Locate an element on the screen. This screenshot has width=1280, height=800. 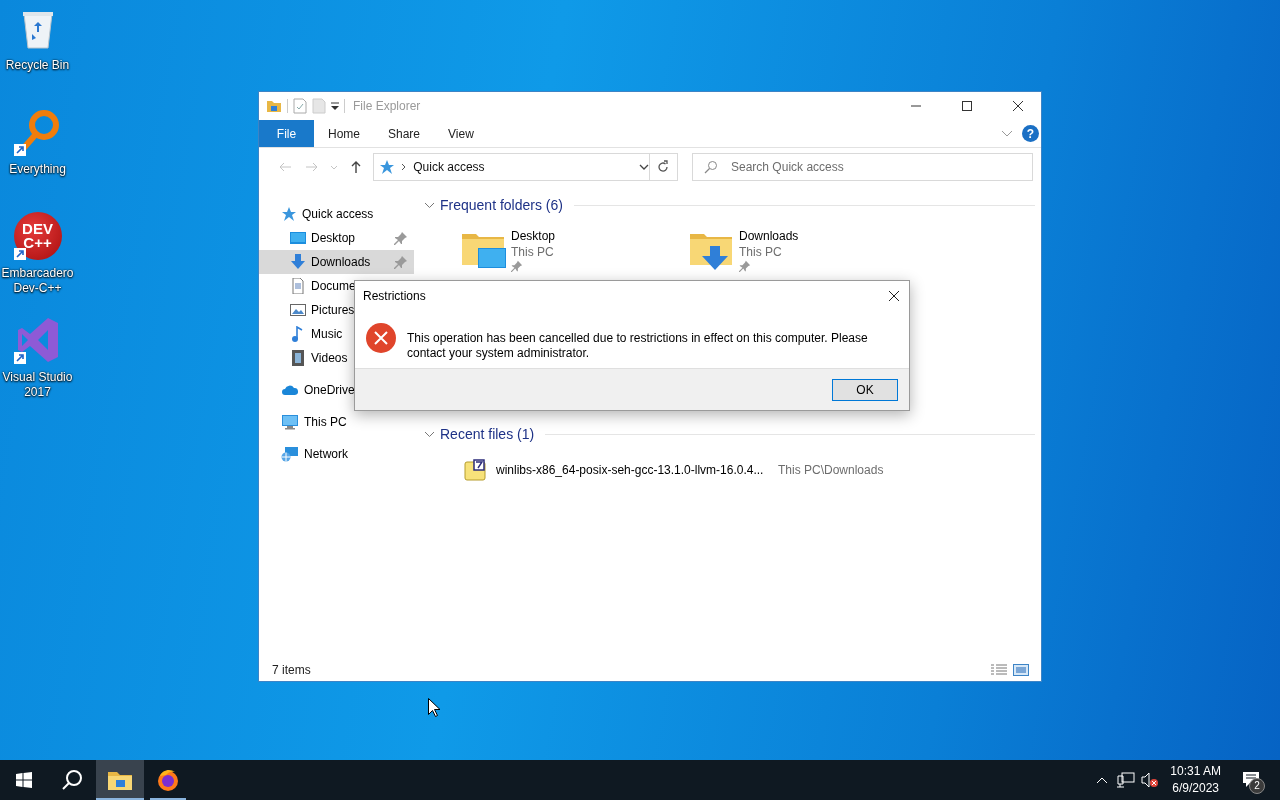
dropdown-chevron-icon is located at coordinates (643, 167).